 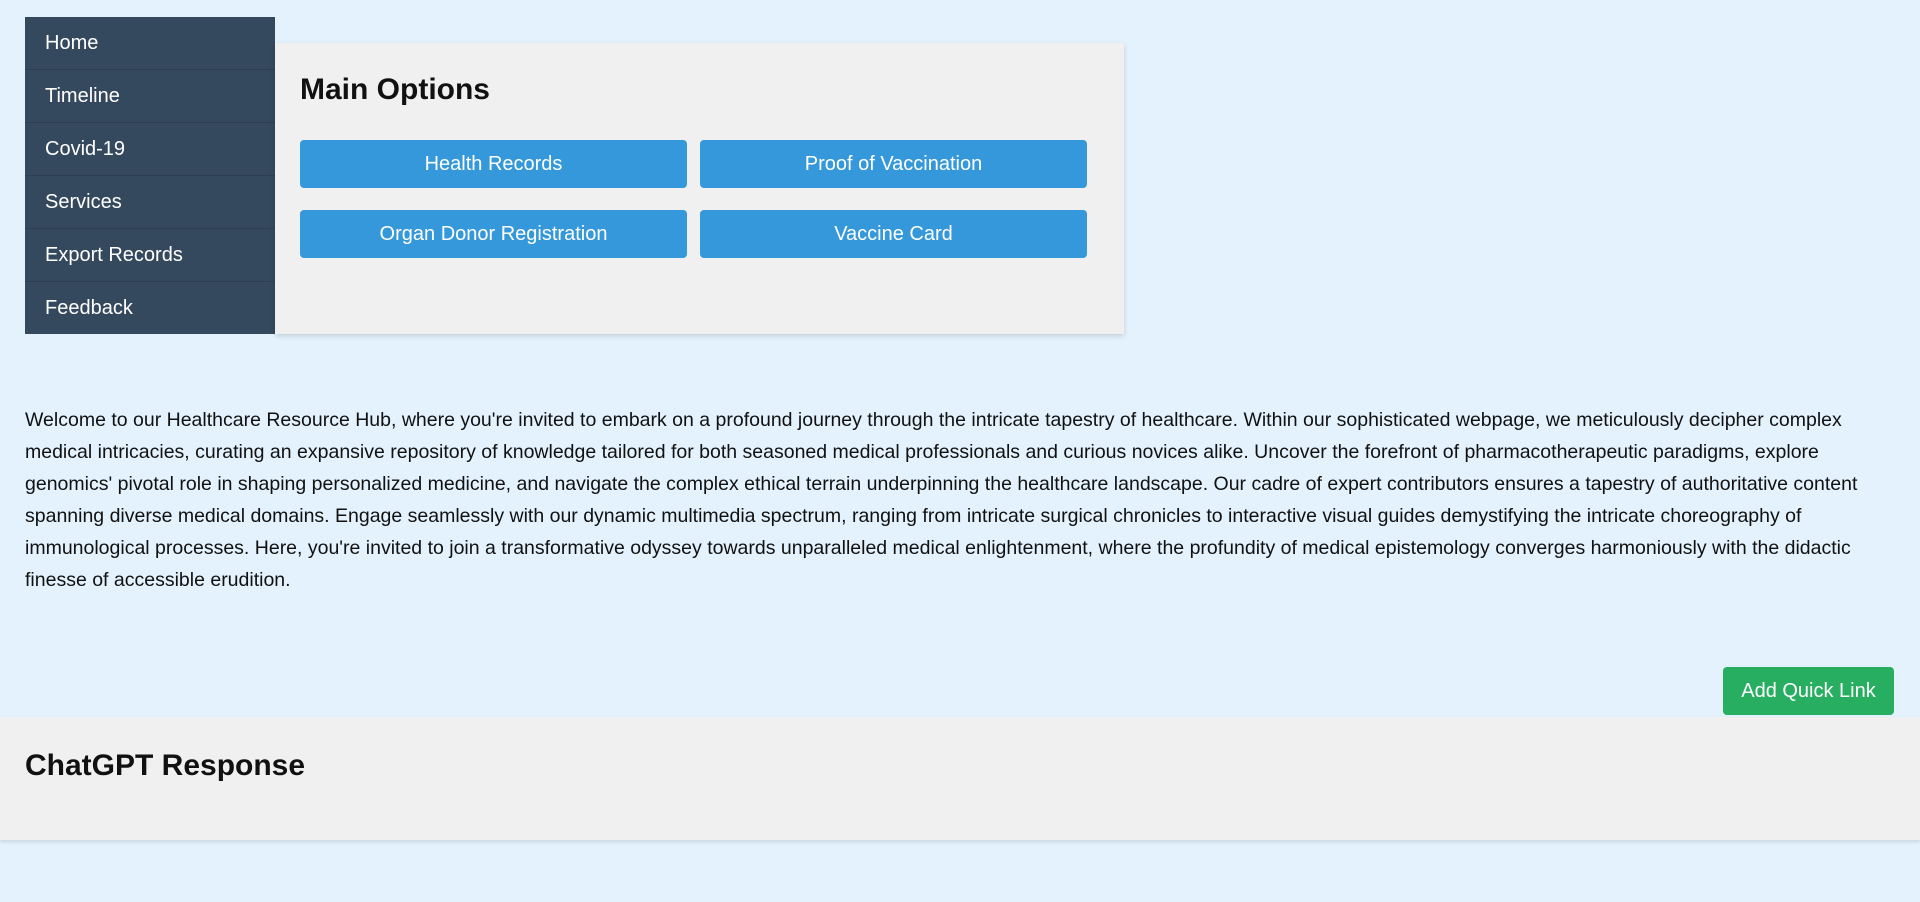 What do you see at coordinates (150, 43) in the screenshot?
I see `sidebar-item-home: Home` at bounding box center [150, 43].